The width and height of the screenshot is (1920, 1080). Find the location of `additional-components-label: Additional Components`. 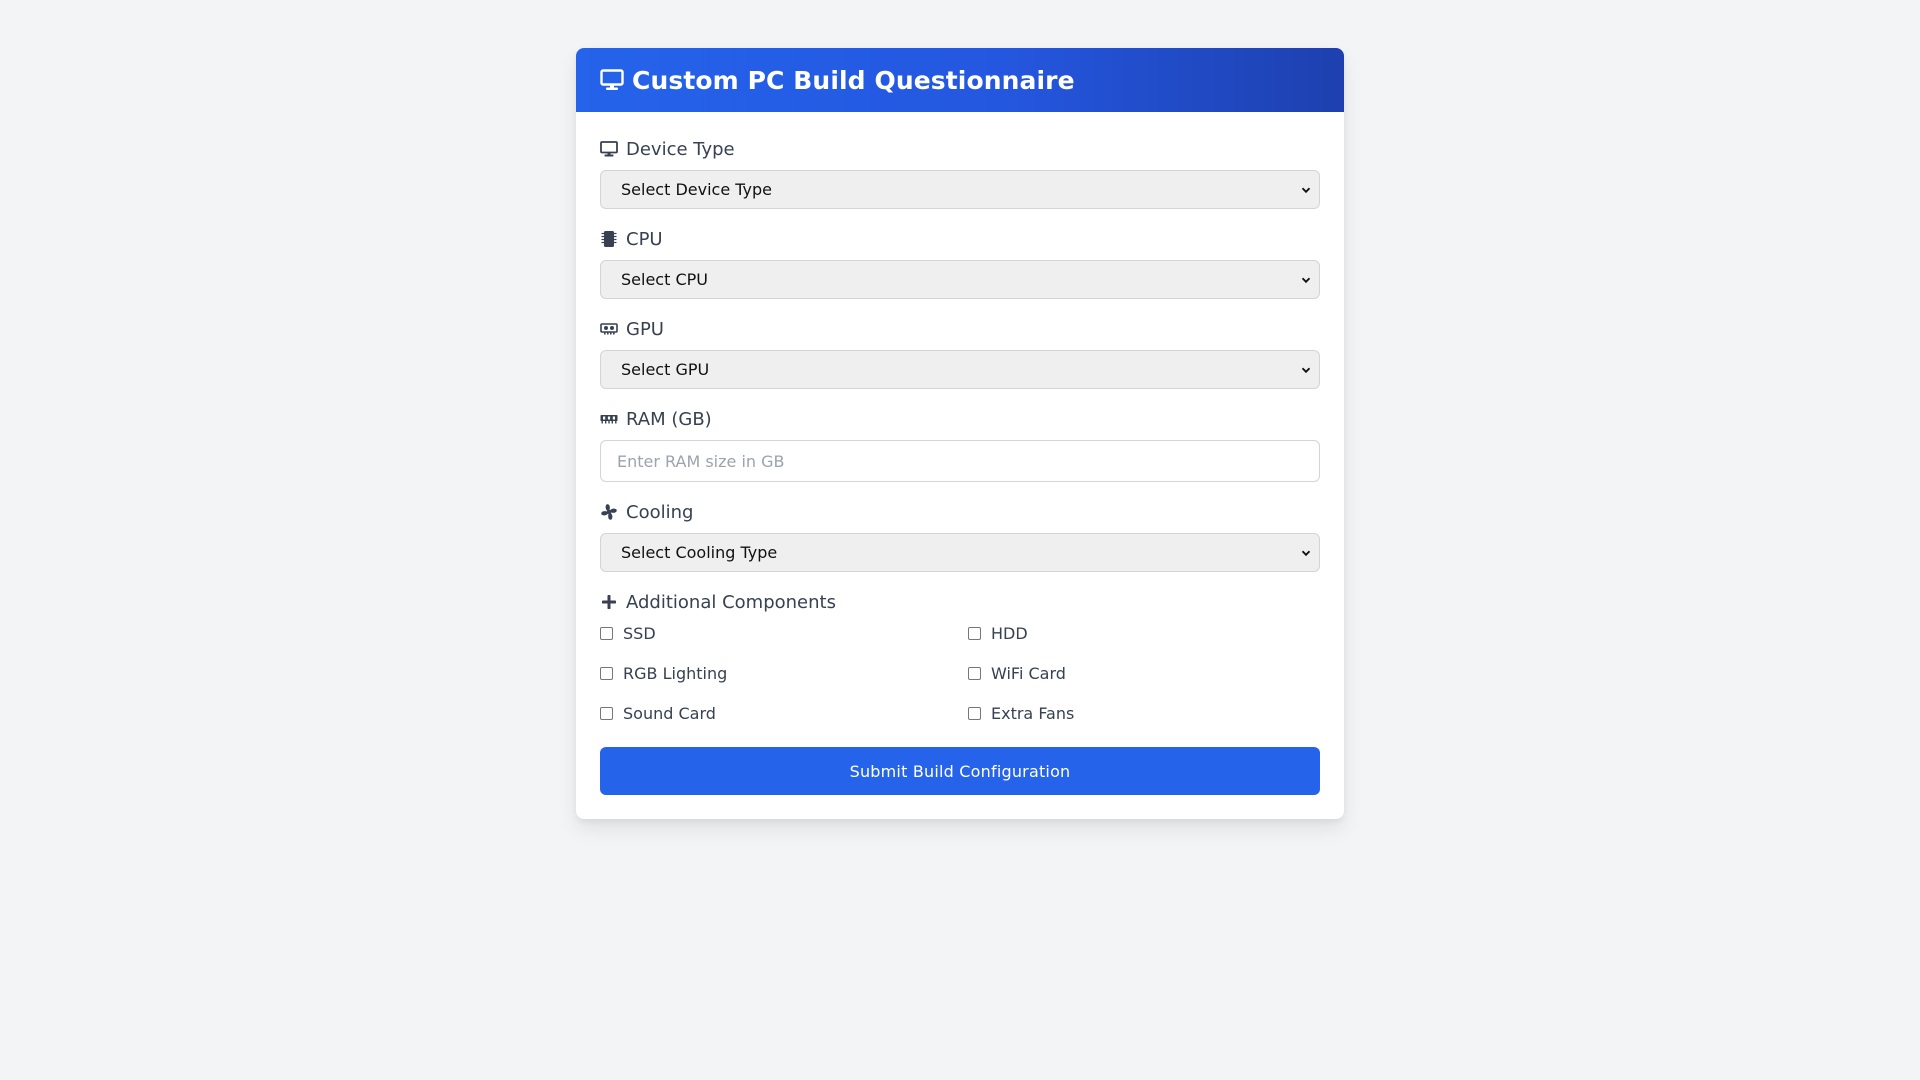

additional-components-label: Additional Components is located at coordinates (960, 602).